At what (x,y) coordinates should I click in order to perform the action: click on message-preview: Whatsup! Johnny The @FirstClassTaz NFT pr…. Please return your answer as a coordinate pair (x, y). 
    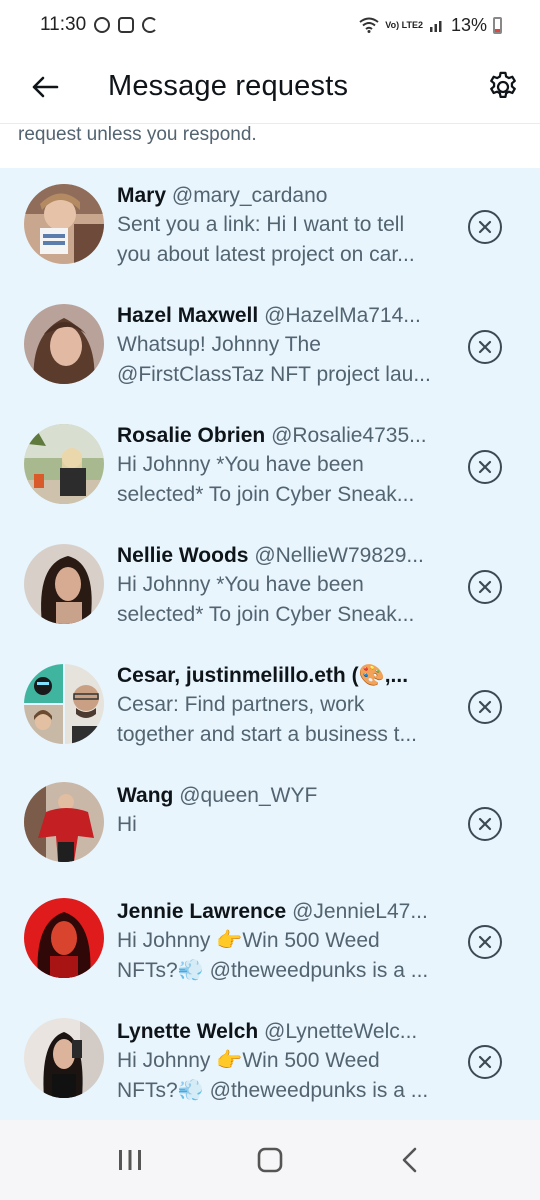
    Looking at the image, I should click on (282, 360).